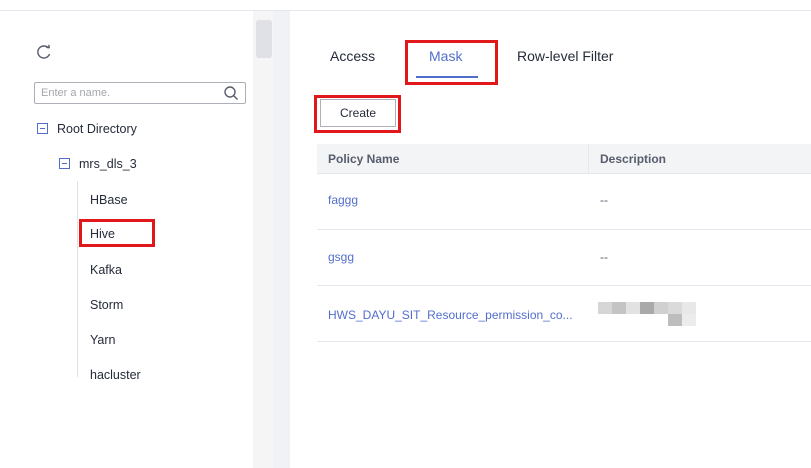 The height and width of the screenshot is (468, 811). Describe the element at coordinates (64, 163) in the screenshot. I see `collapse-cluster-icon` at that location.